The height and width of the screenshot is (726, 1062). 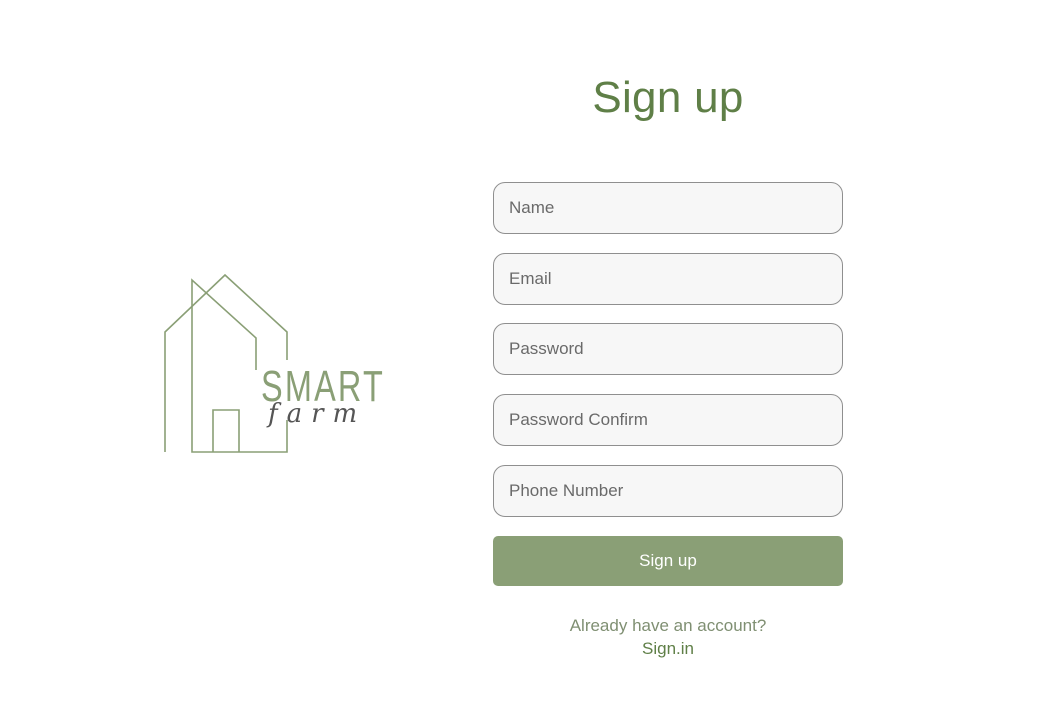 I want to click on house-logo-icon: SMART farm, so click(x=273, y=363).